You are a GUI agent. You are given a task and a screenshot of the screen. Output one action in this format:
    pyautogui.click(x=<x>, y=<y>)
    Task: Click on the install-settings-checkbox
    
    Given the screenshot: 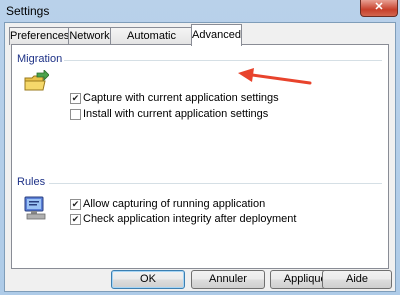 What is the action you would take?
    pyautogui.click(x=75, y=114)
    